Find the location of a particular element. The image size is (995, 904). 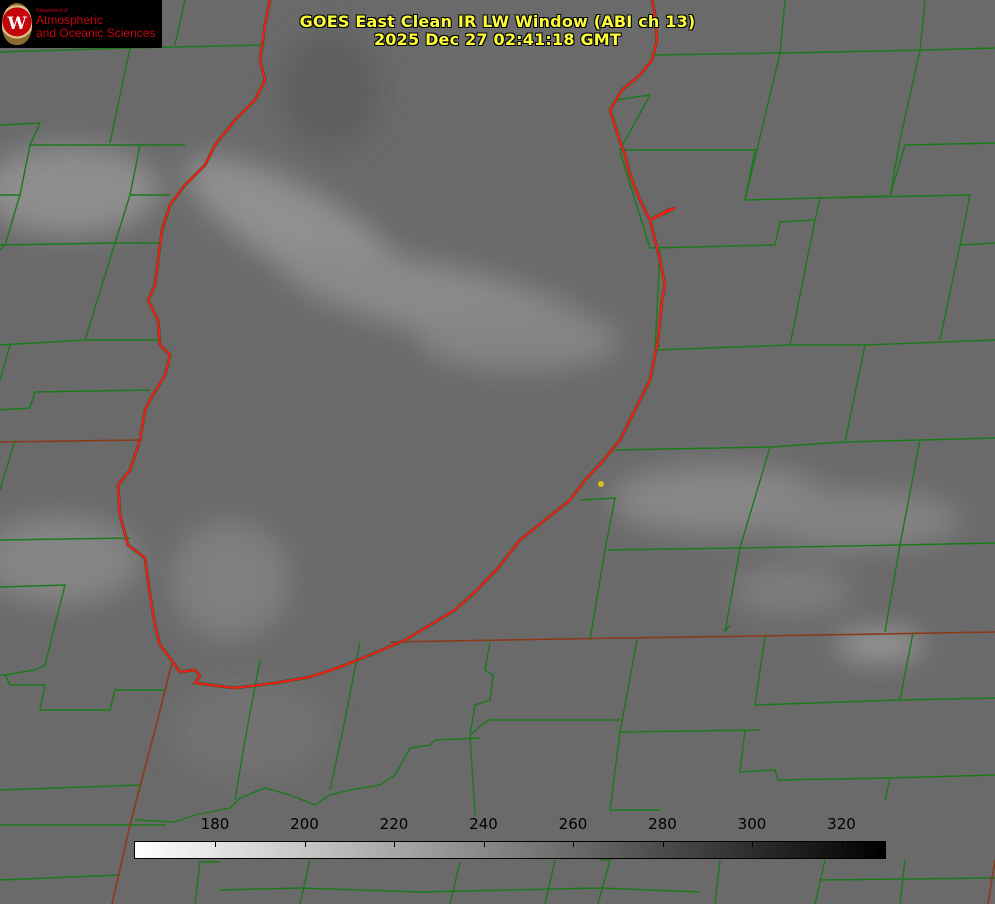

station-marker is located at coordinates (601, 484).